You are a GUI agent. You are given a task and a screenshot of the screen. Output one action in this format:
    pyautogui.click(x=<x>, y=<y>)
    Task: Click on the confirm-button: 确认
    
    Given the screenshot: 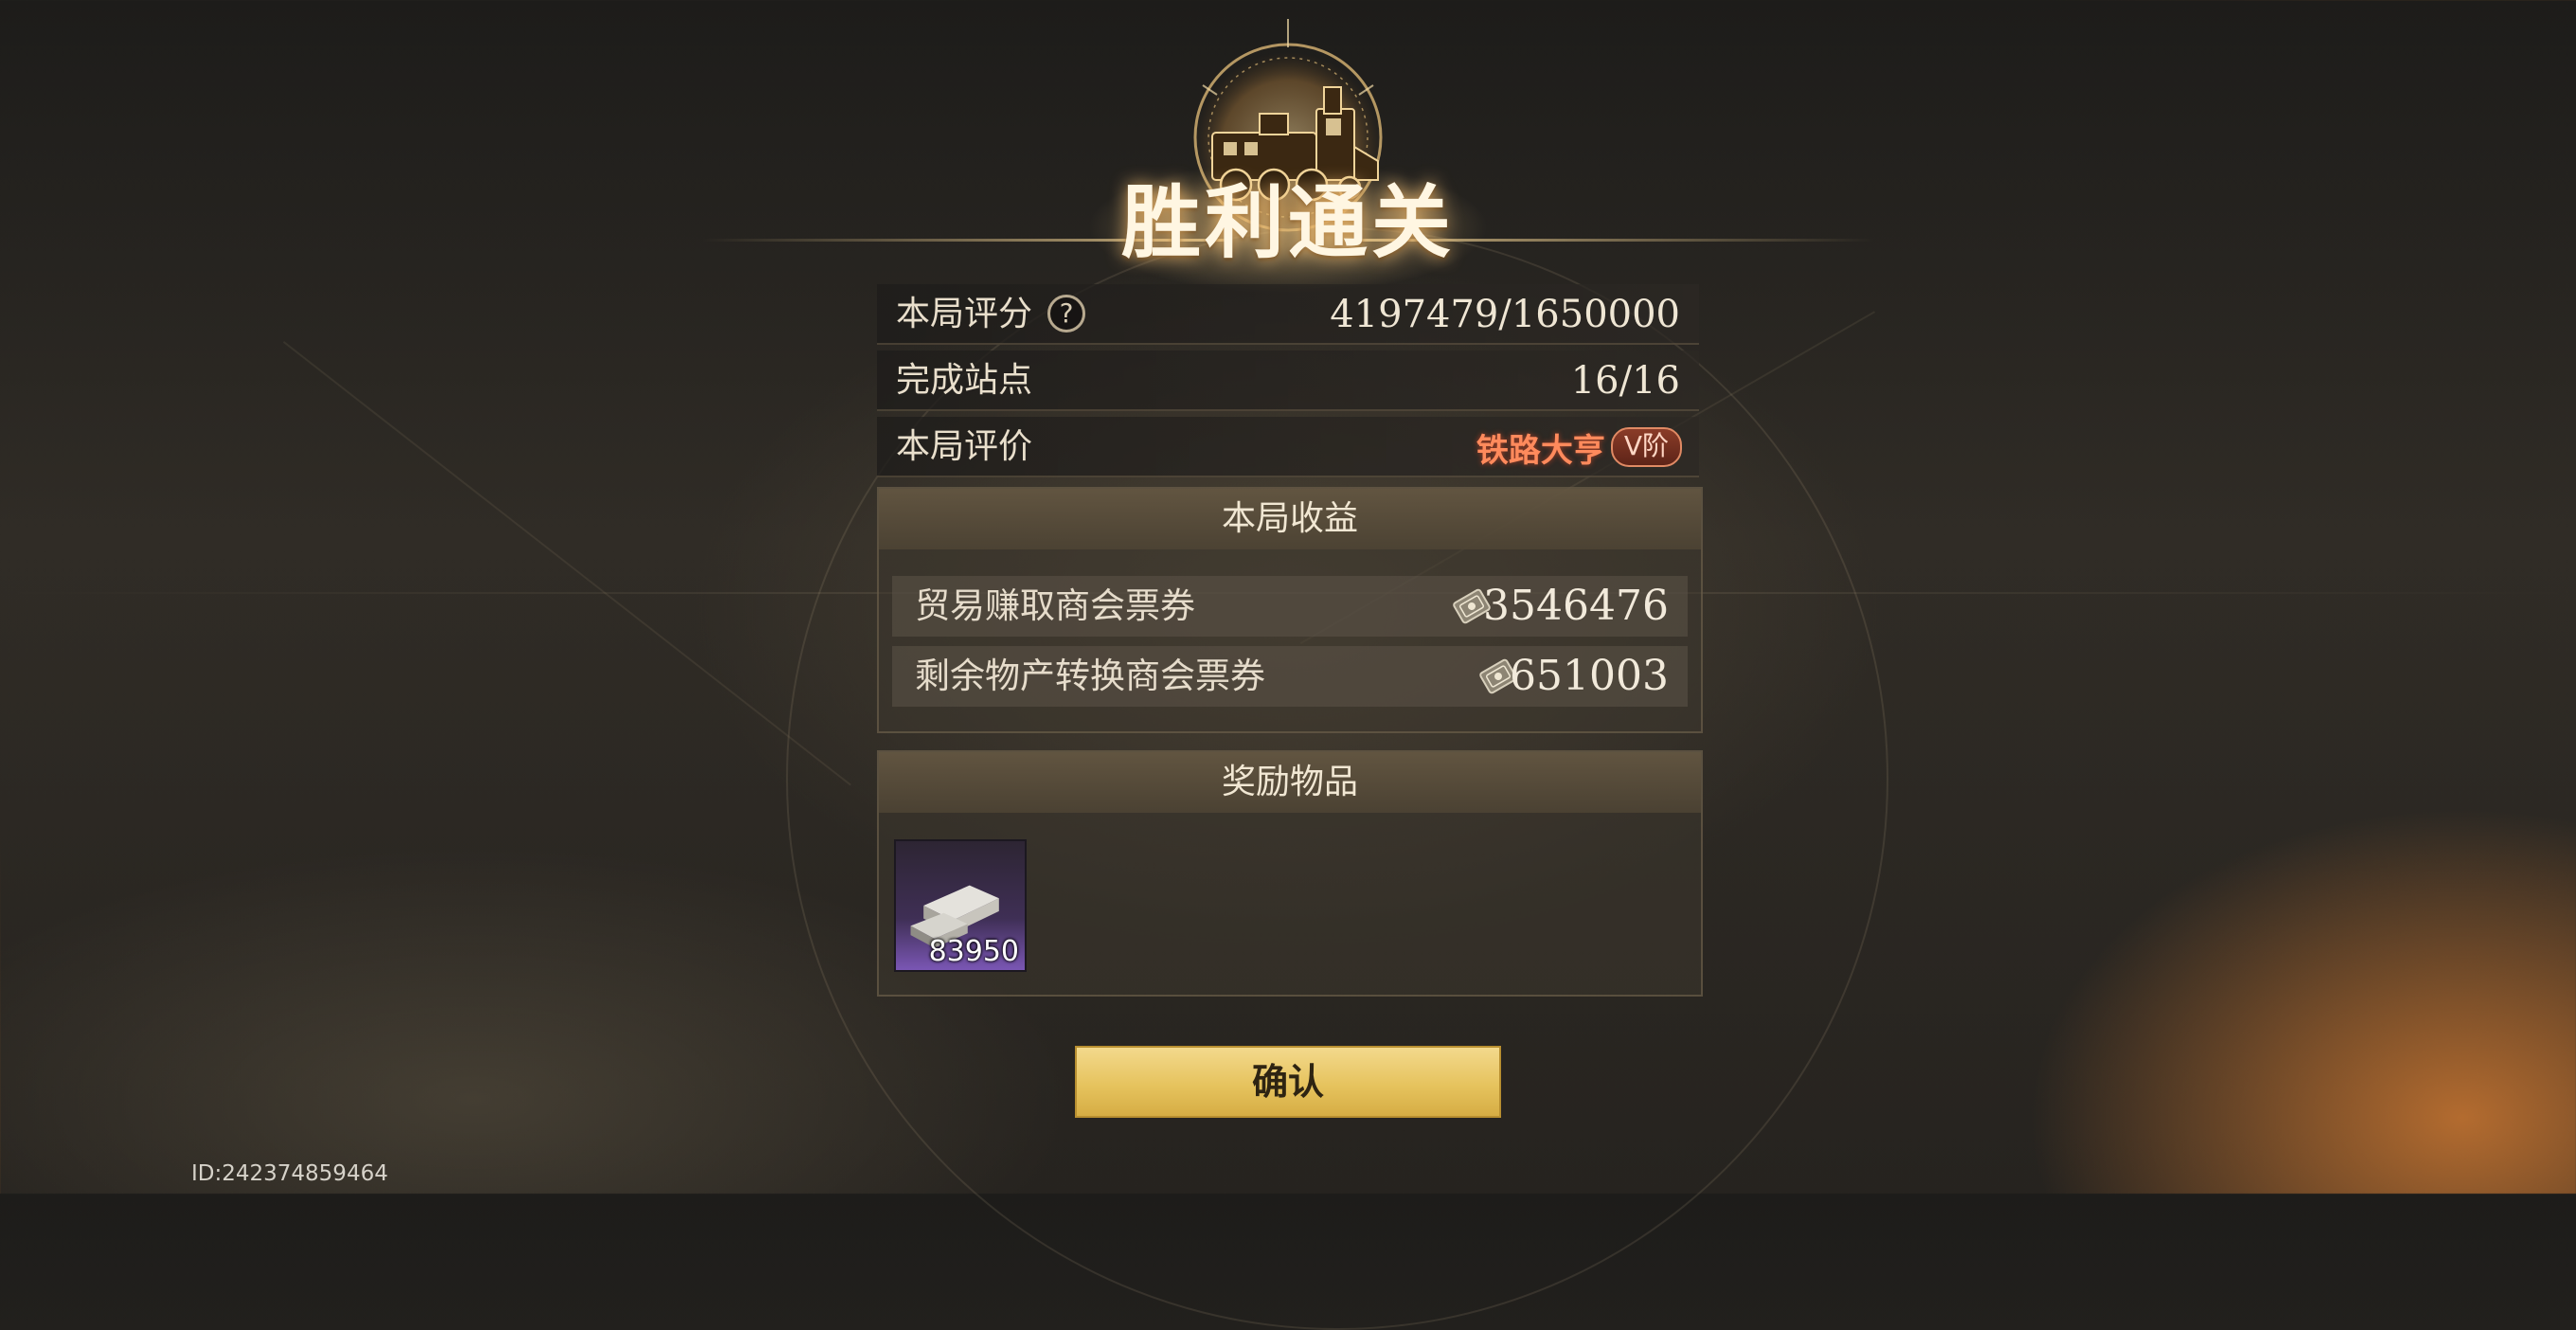 What is the action you would take?
    pyautogui.click(x=1288, y=1082)
    